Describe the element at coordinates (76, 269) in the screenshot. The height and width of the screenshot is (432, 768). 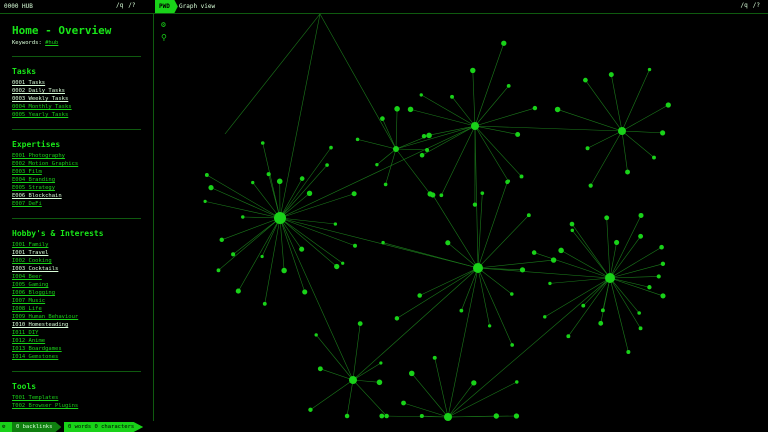
I see `note-link: I003 Cocktails` at that location.